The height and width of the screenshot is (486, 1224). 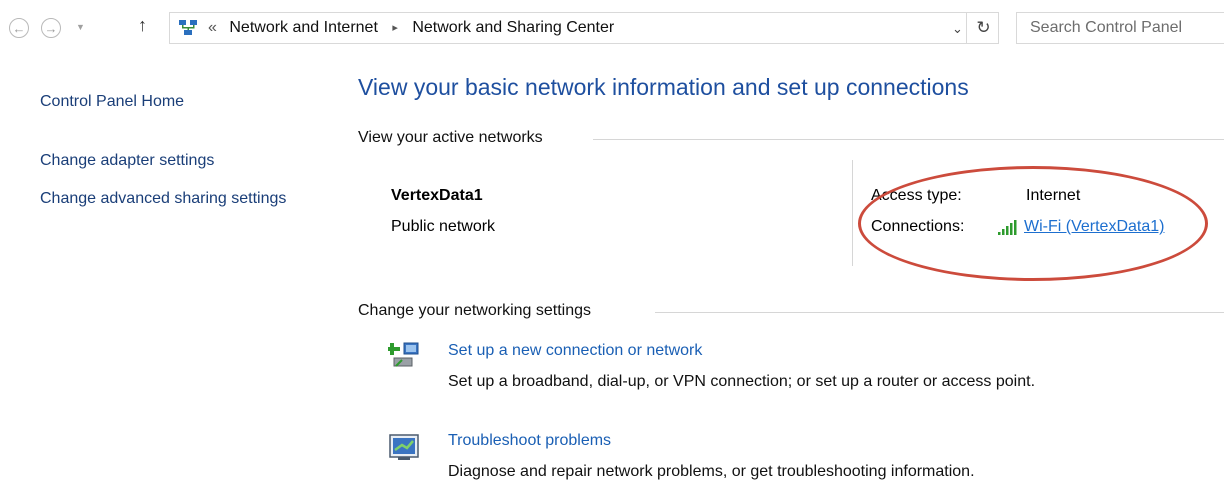 What do you see at coordinates (852, 213) in the screenshot?
I see `vertical-divider` at bounding box center [852, 213].